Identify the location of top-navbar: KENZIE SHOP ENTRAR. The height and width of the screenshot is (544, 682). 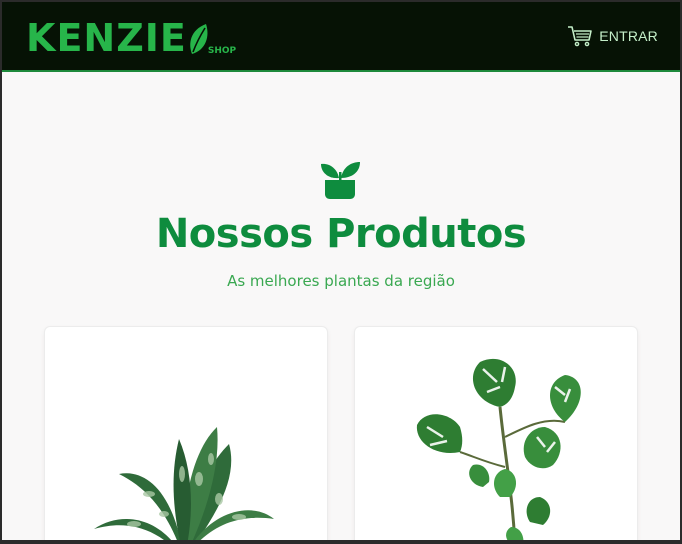
(341, 37).